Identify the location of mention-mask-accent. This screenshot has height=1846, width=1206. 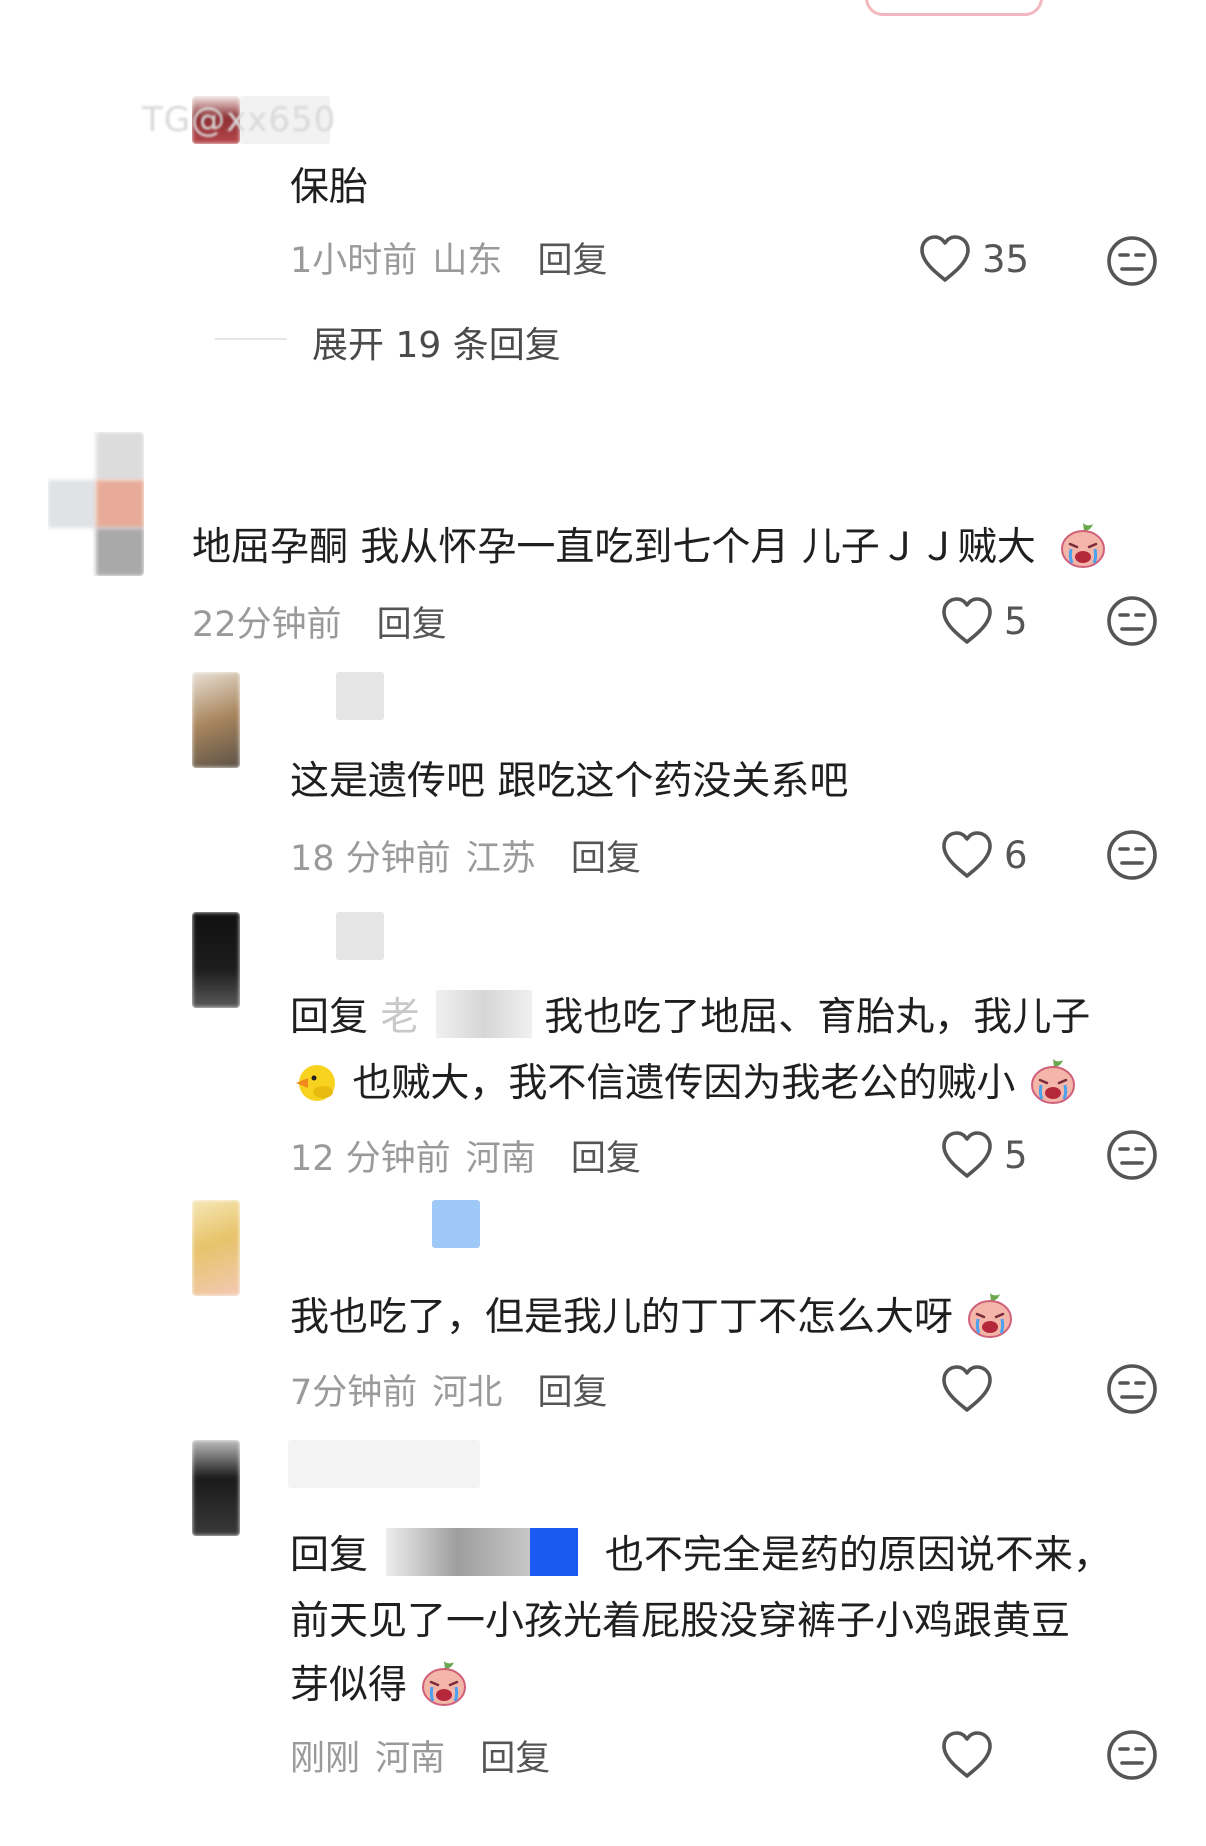
(554, 1552).